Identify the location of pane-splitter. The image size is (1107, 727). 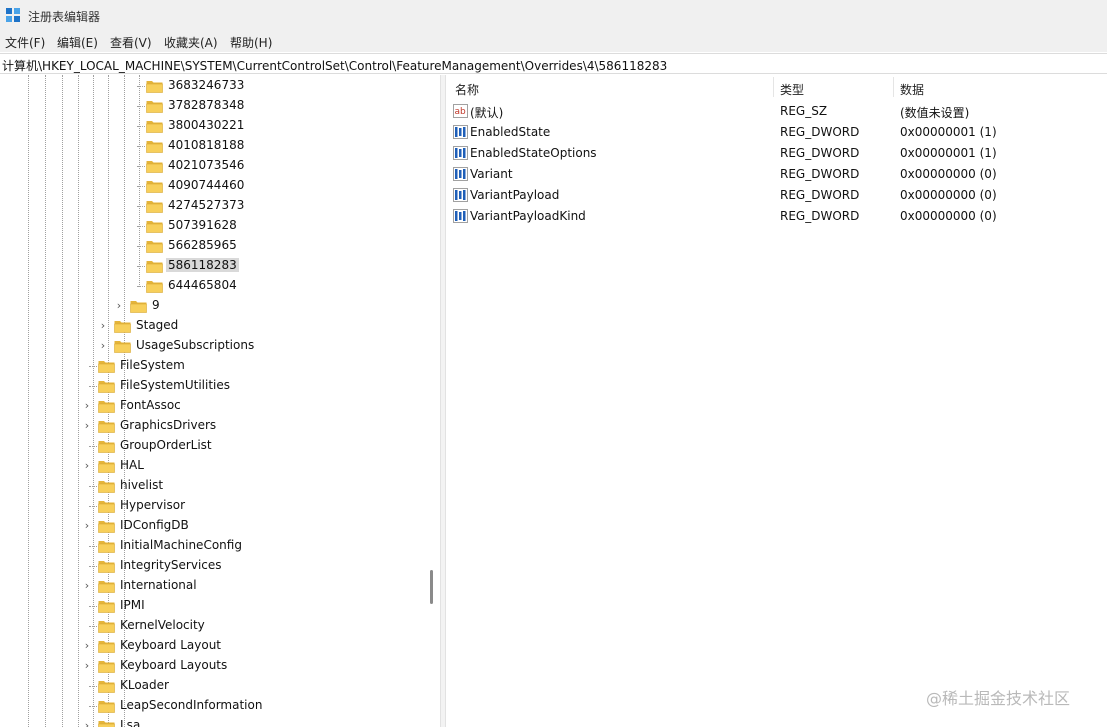
(443, 401).